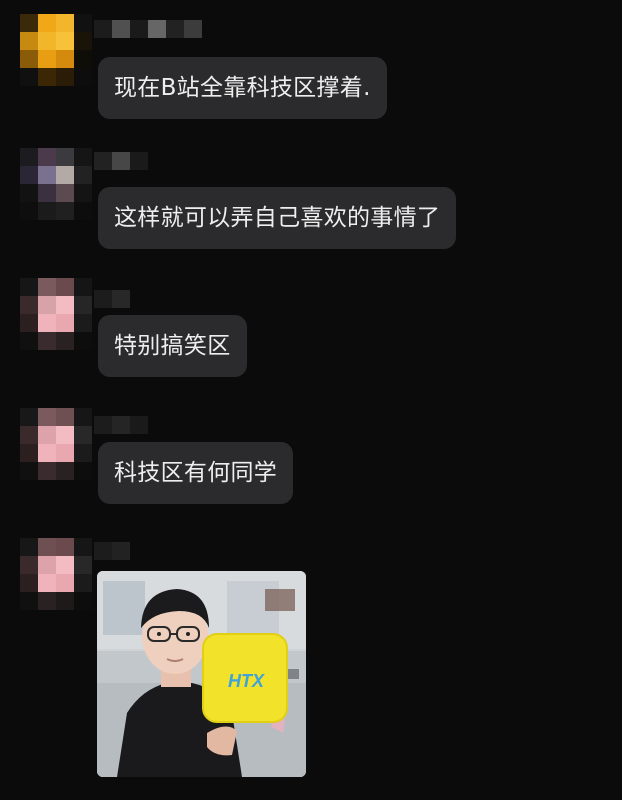 The width and height of the screenshot is (622, 800). What do you see at coordinates (196, 473) in the screenshot?
I see `message-bubble: 科技区有何同学` at bounding box center [196, 473].